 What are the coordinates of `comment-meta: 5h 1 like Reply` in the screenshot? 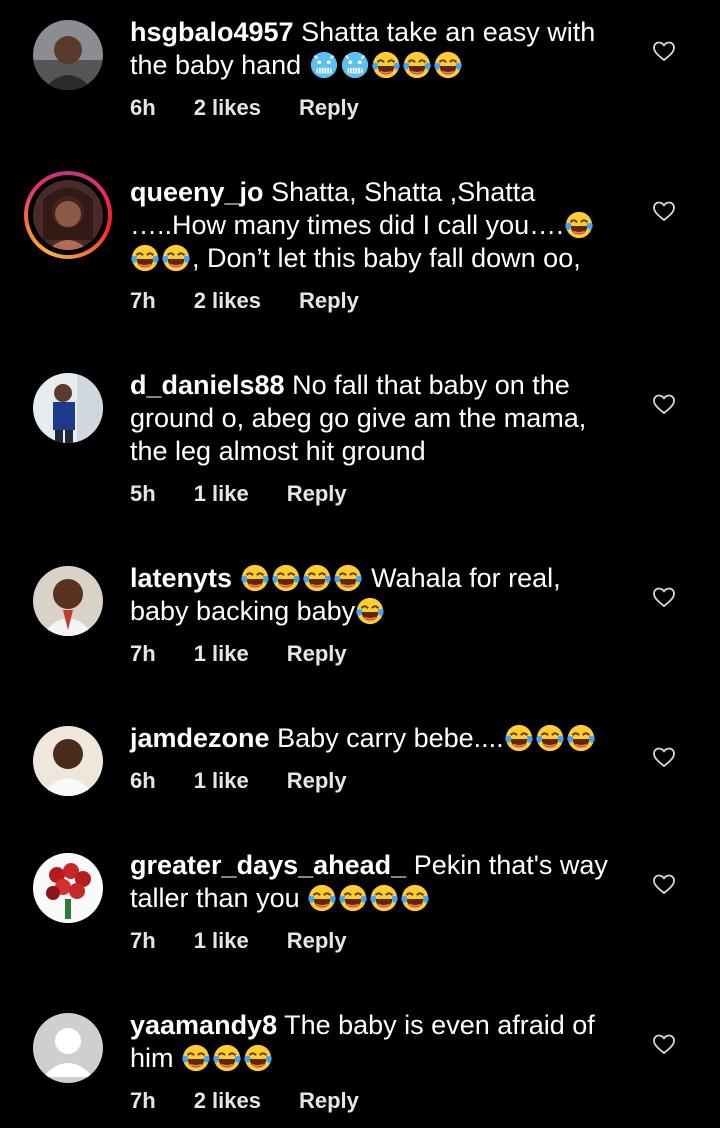 It's located at (257, 494).